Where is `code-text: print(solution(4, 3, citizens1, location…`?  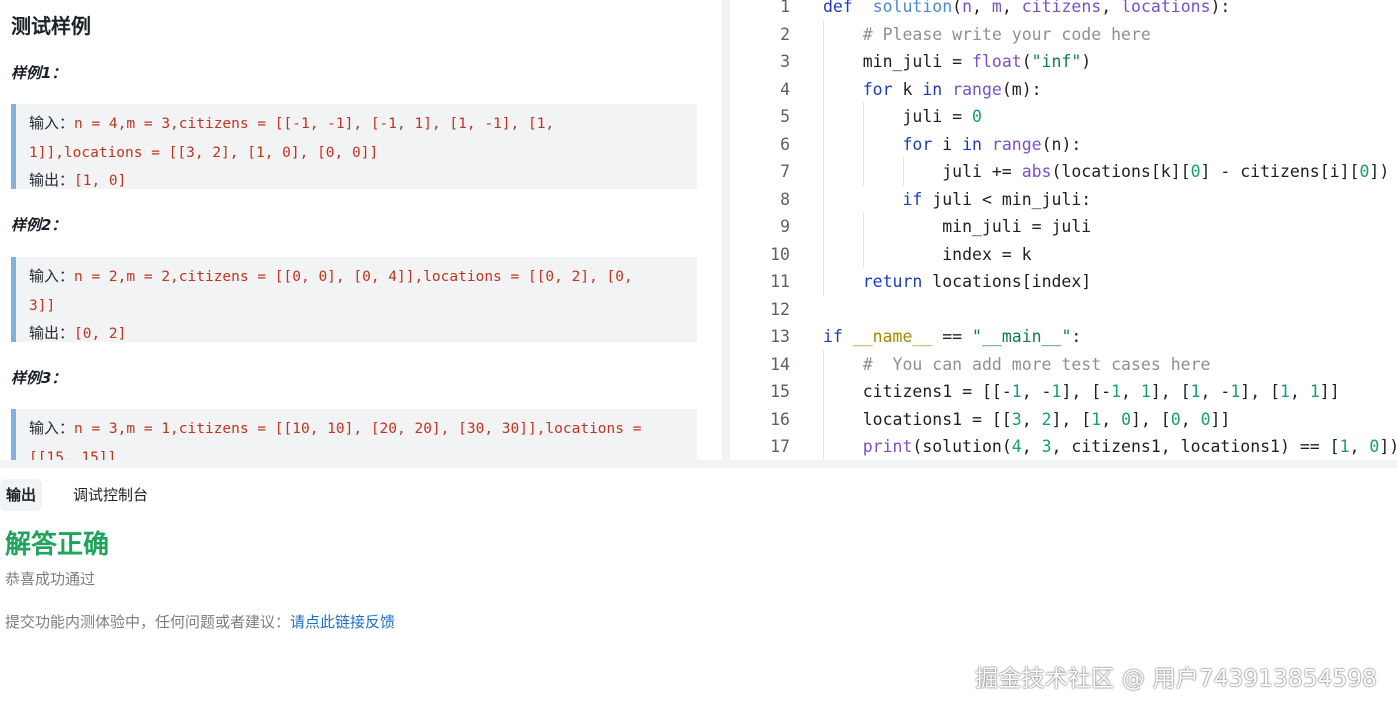
code-text: print(solution(4, 3, citizens1, location… is located at coordinates (1110, 446).